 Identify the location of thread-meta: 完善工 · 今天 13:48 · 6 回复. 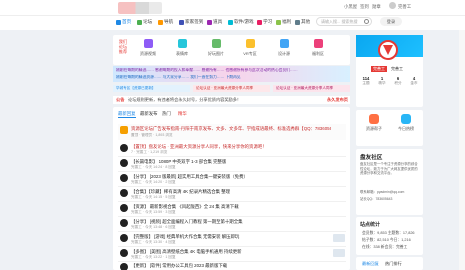
(153, 227).